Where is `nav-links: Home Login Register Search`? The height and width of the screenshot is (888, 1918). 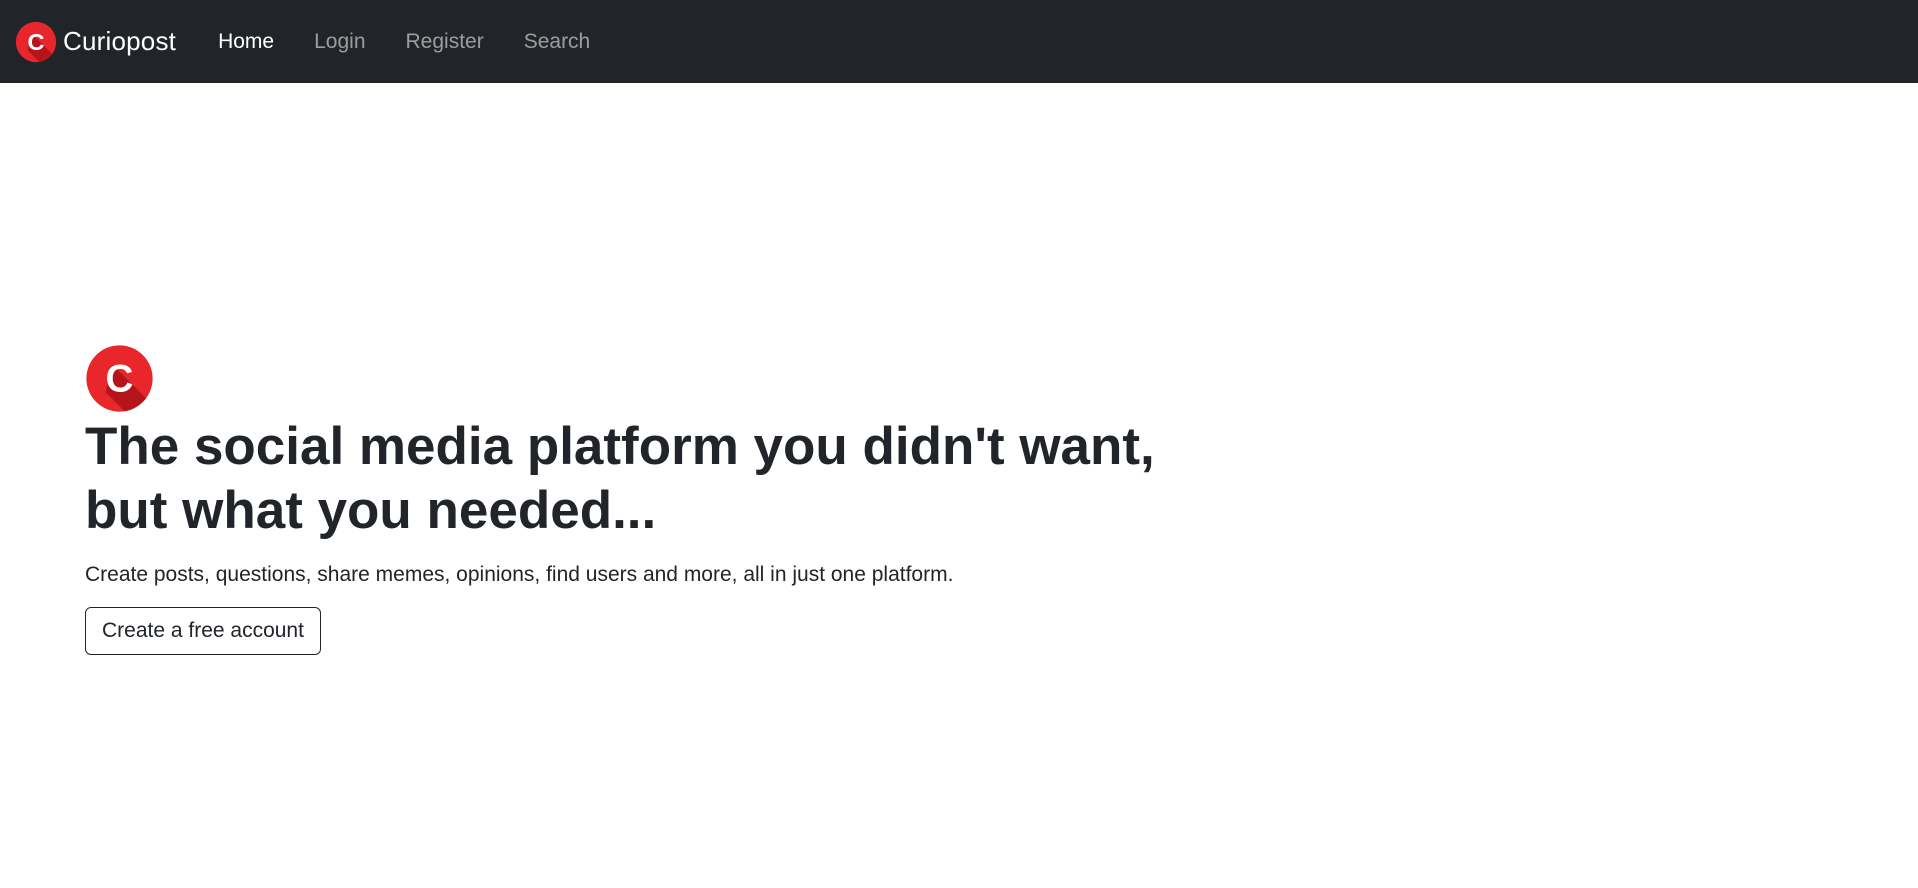 nav-links: Home Login Register Search is located at coordinates (424, 42).